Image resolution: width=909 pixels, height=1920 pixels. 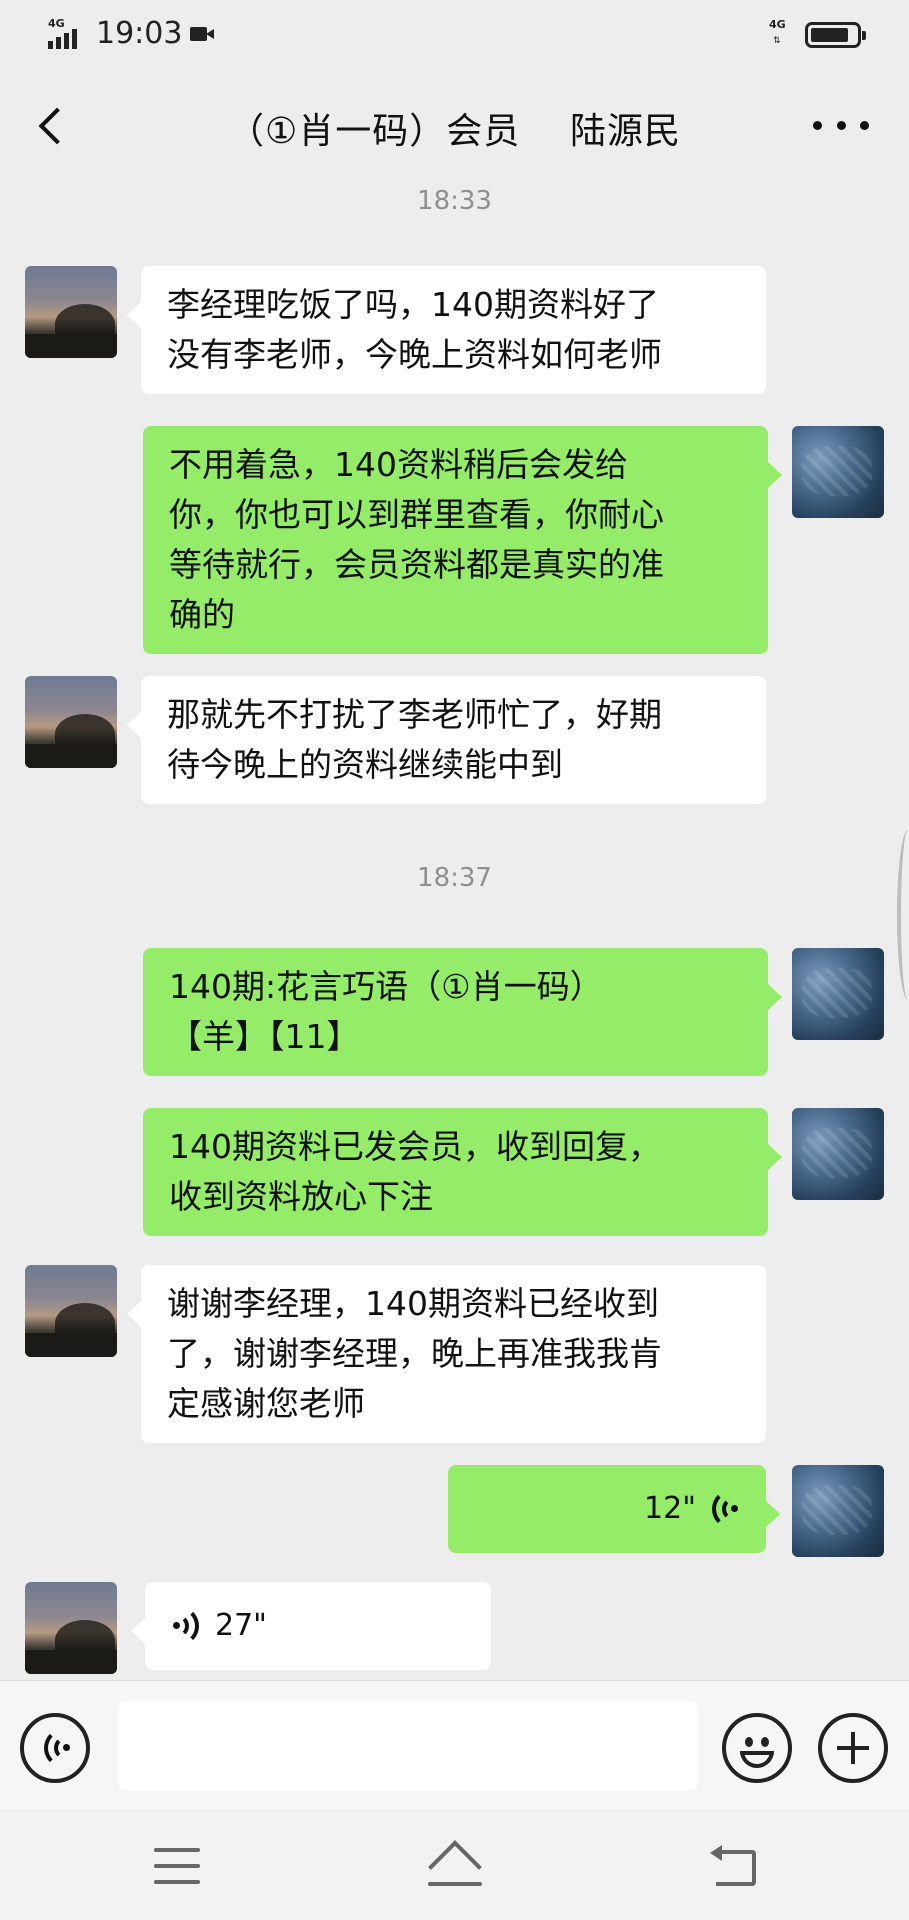 What do you see at coordinates (757, 1748) in the screenshot?
I see `emoji-button` at bounding box center [757, 1748].